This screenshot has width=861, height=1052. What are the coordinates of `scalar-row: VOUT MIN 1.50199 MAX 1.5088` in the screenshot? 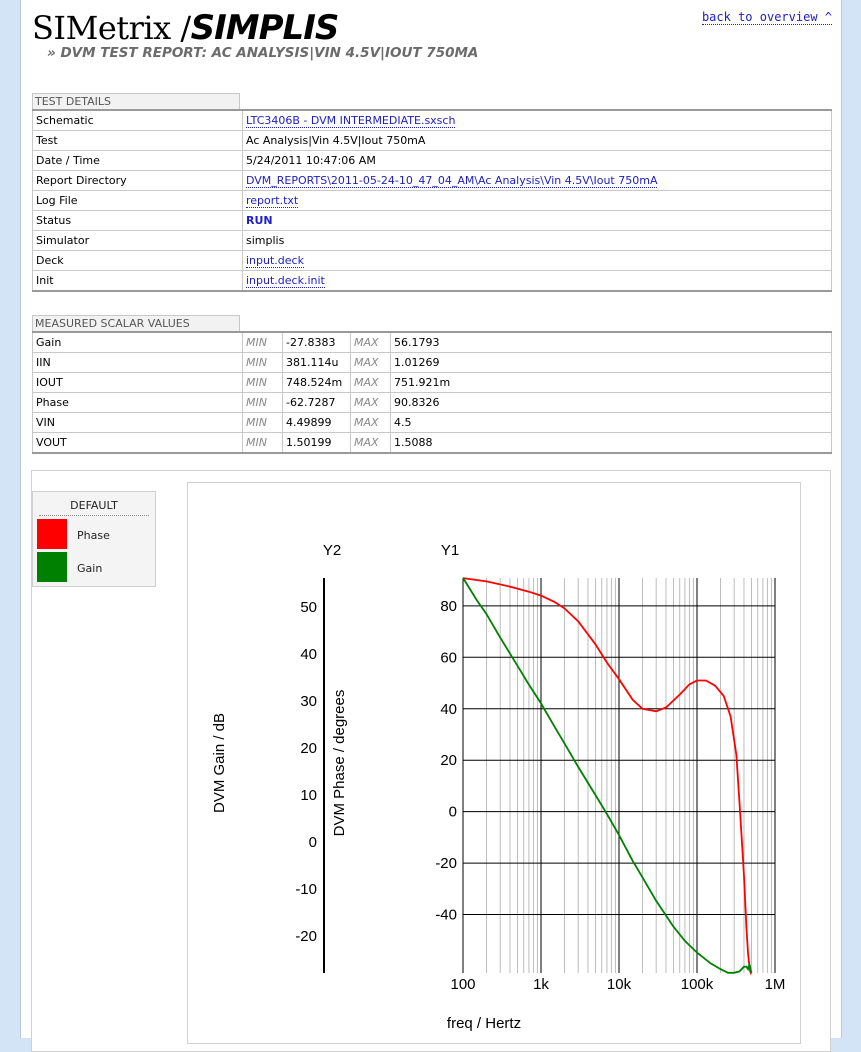 It's located at (432, 443).